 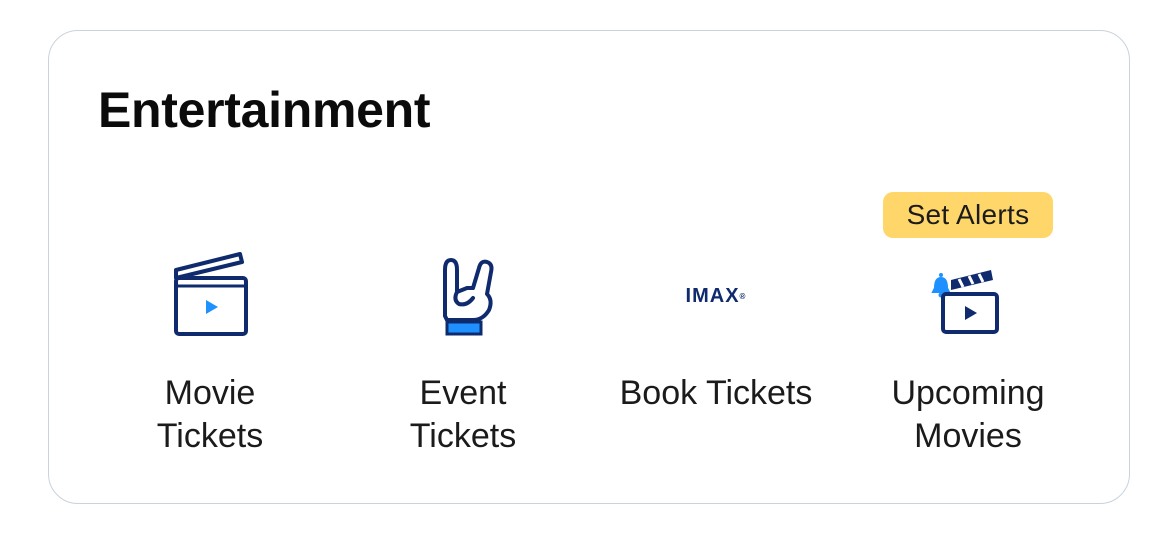 I want to click on clapperboard-play-icon, so click(x=210, y=296).